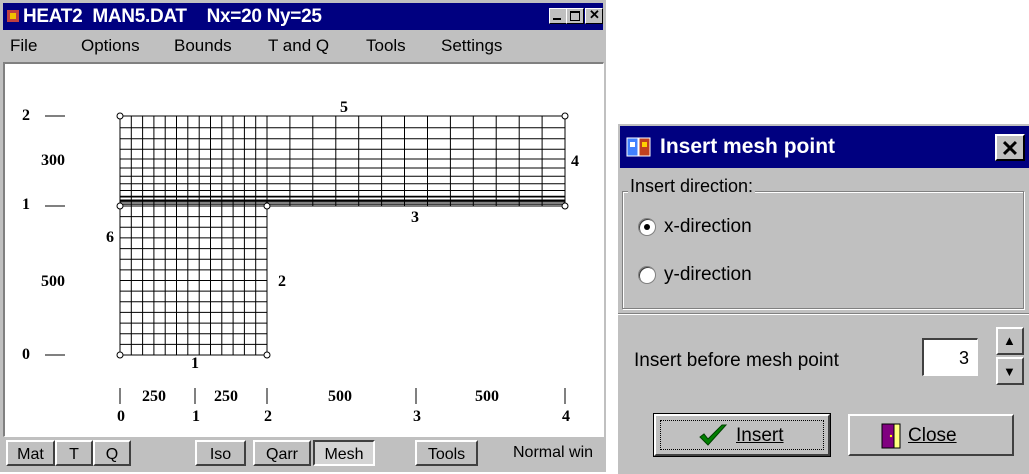 This screenshot has height=474, width=1029. What do you see at coordinates (736, 360) in the screenshot?
I see `insert-before-label: Insert before mesh point` at bounding box center [736, 360].